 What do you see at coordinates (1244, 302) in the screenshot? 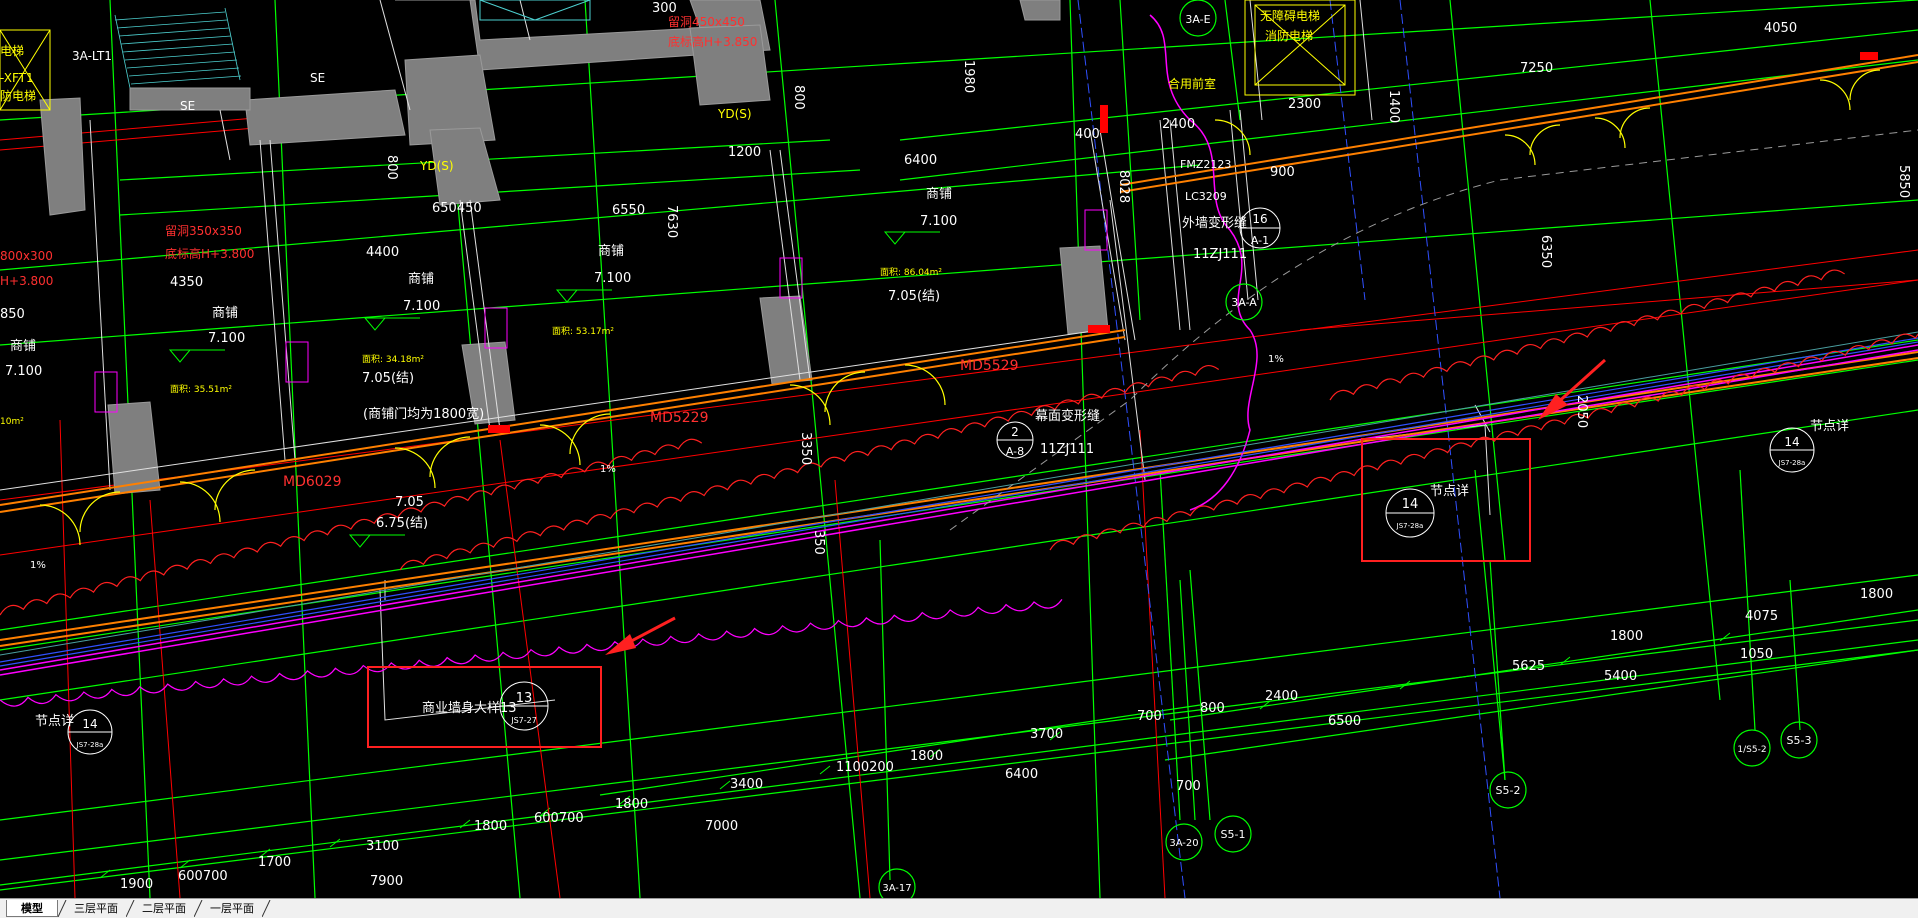
I see `svg-text: 3A-A` at bounding box center [1244, 302].